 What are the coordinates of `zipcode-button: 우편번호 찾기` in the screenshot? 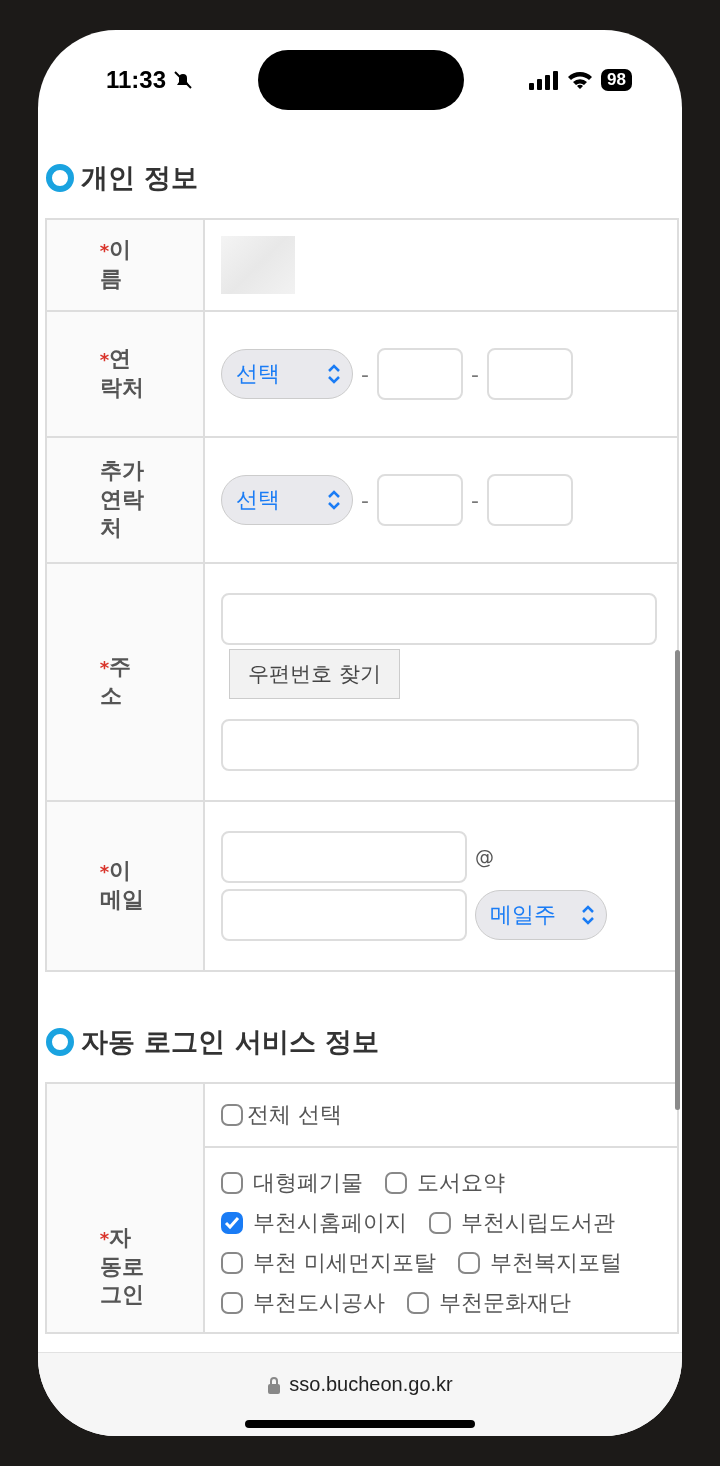 It's located at (314, 674).